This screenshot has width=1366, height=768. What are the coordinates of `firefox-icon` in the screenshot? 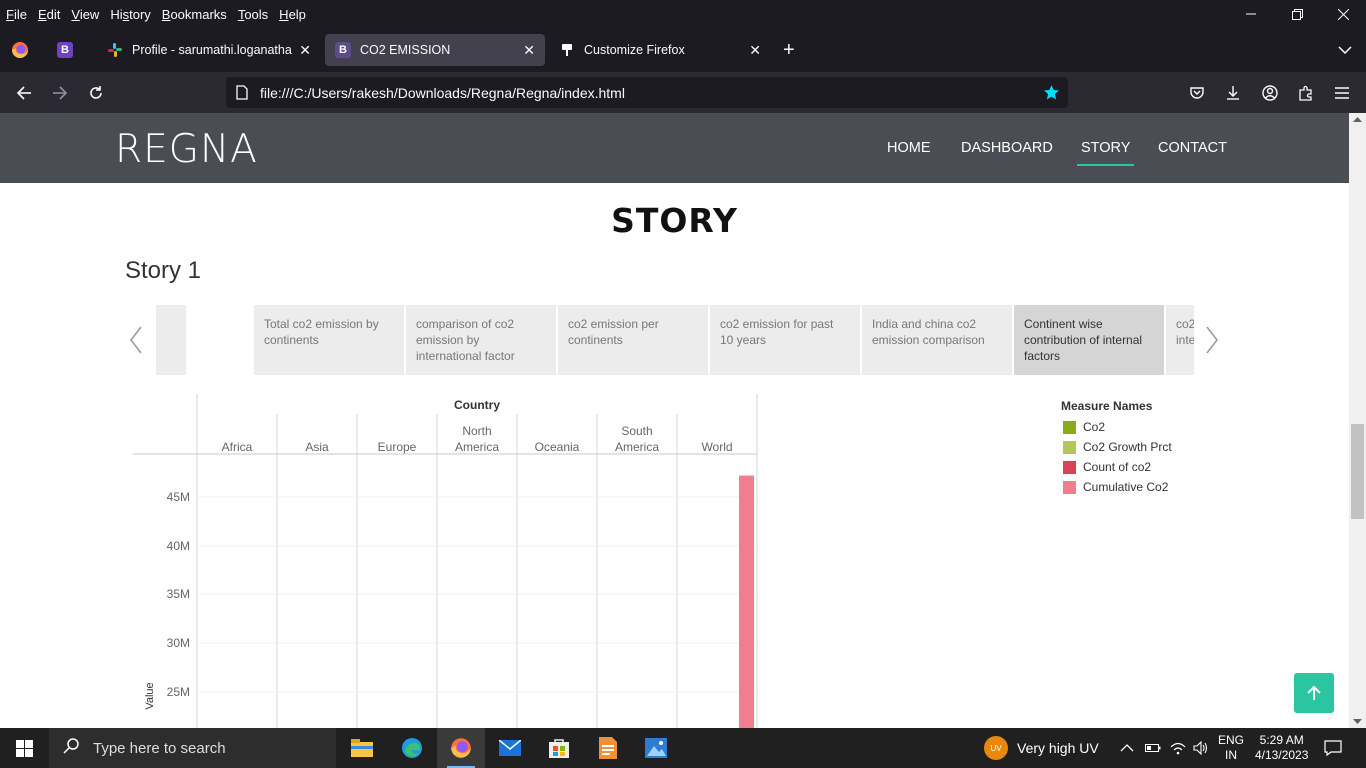 It's located at (20, 52).